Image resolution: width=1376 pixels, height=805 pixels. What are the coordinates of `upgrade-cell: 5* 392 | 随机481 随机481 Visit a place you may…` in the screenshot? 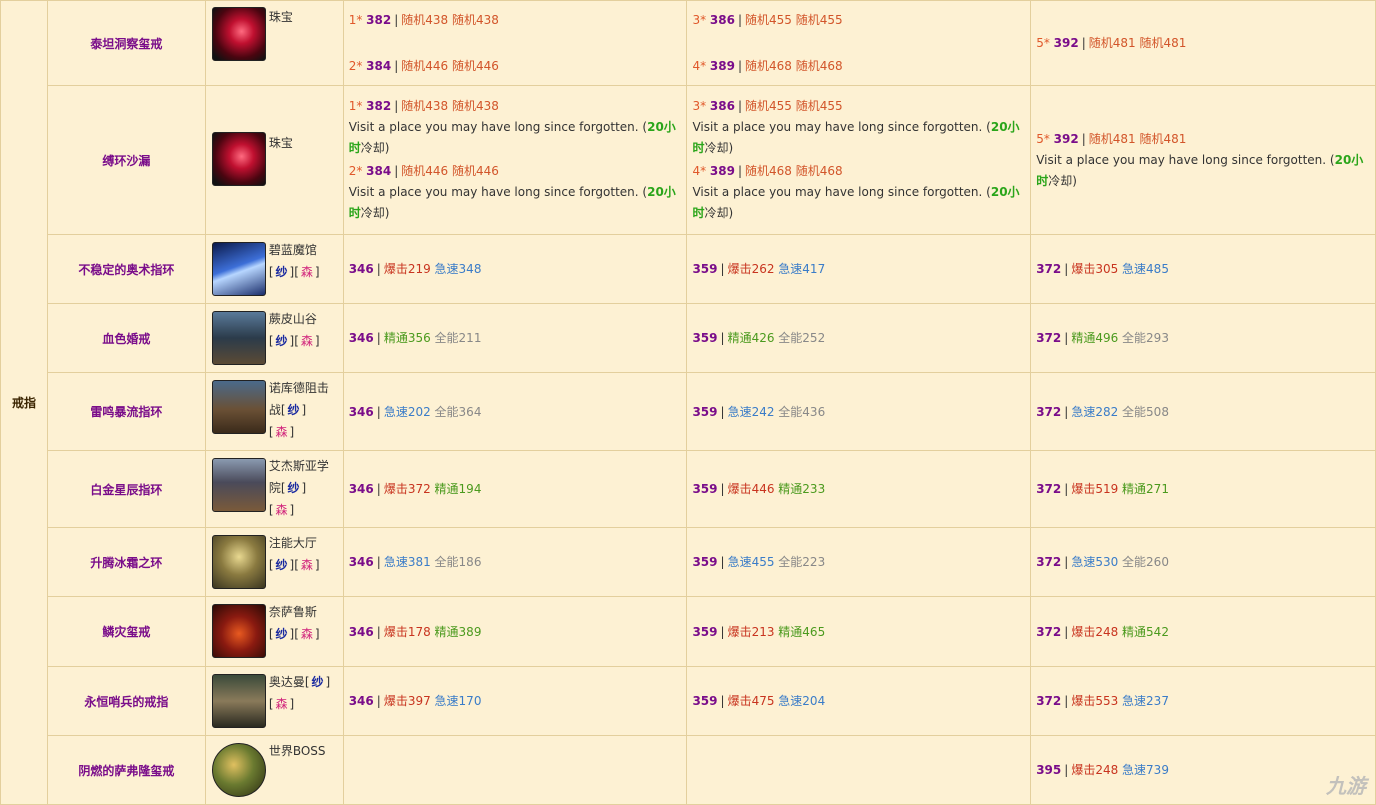 It's located at (1203, 160).